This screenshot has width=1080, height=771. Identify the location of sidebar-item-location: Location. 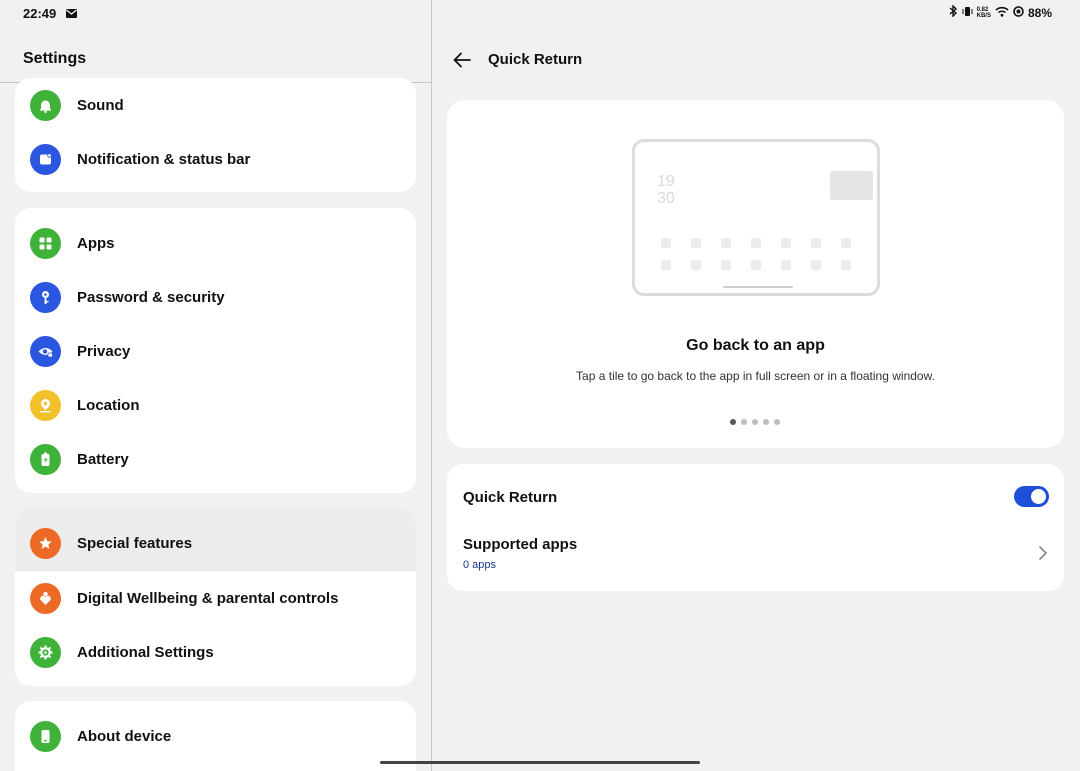
(215, 405).